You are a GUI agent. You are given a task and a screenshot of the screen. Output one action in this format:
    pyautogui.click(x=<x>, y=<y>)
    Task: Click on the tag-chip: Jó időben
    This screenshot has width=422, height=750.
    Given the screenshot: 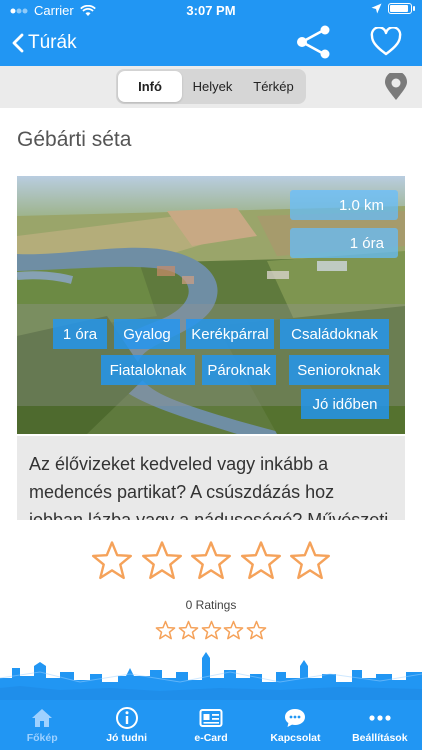 What is the action you would take?
    pyautogui.click(x=345, y=404)
    